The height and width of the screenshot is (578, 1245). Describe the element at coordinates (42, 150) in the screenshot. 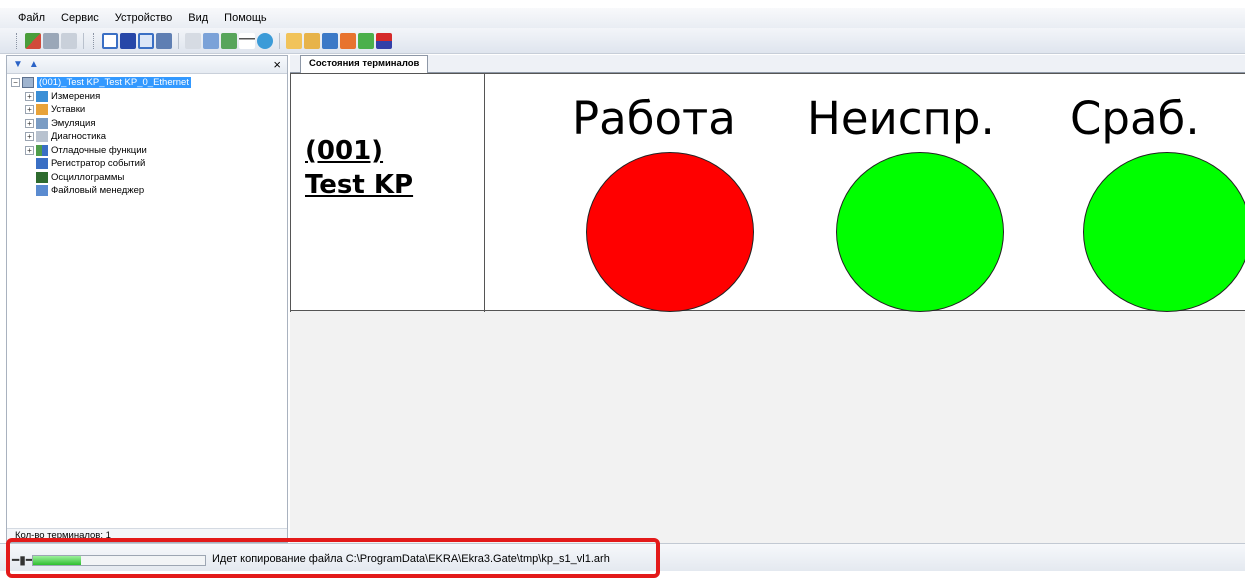

I see `debug-icon` at that location.